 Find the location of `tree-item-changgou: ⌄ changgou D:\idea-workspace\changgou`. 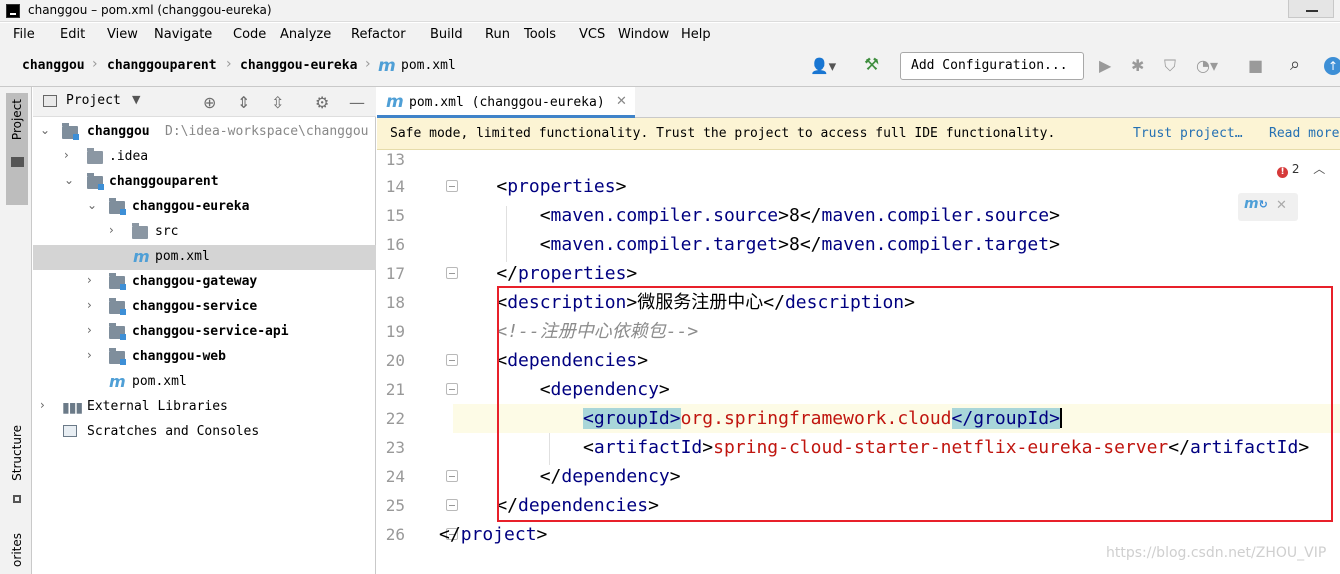

tree-item-changgou: ⌄ changgou D:\idea-workspace\changgou is located at coordinates (204, 132).